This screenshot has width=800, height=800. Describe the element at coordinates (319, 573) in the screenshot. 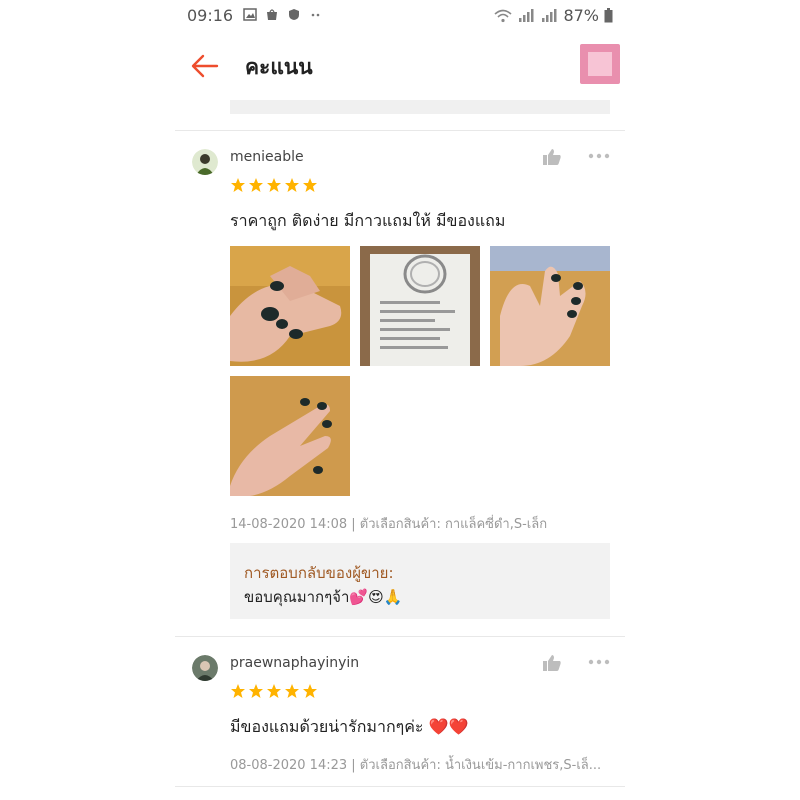

I see `seller-reply-label: การตอบกลับของผู้ขาย:` at that location.